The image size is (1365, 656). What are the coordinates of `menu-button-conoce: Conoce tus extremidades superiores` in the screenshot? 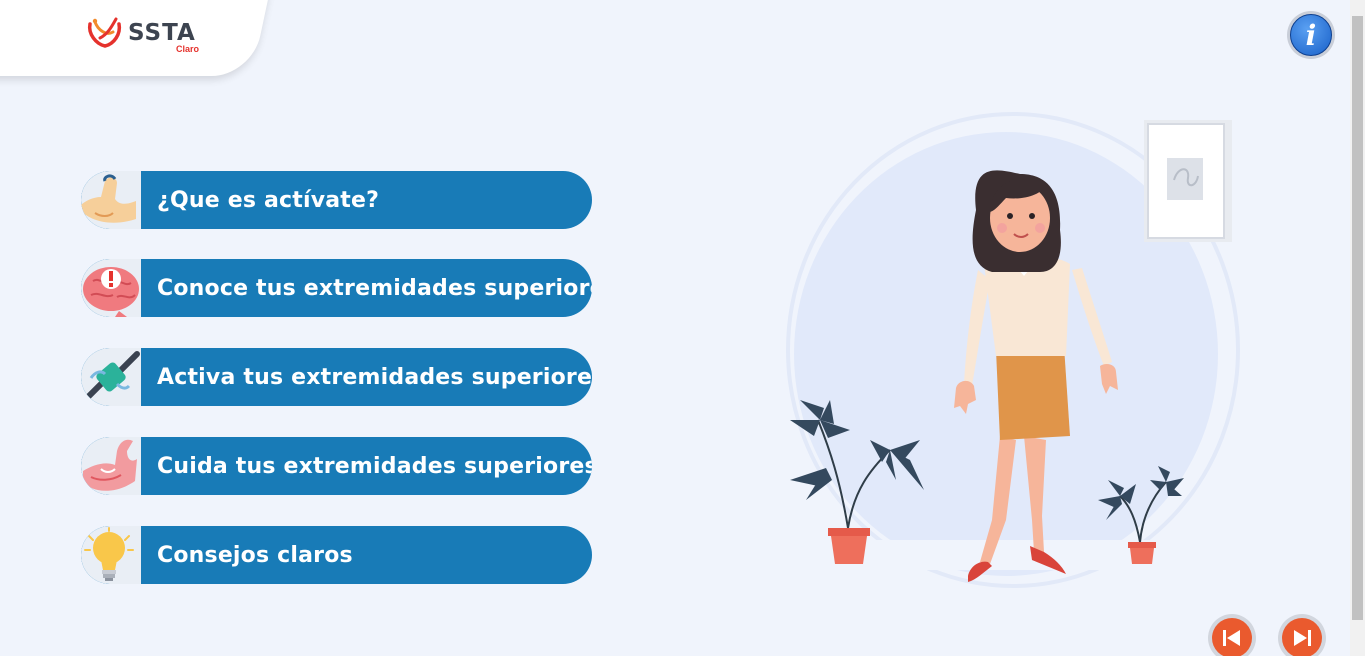 It's located at (336, 288).